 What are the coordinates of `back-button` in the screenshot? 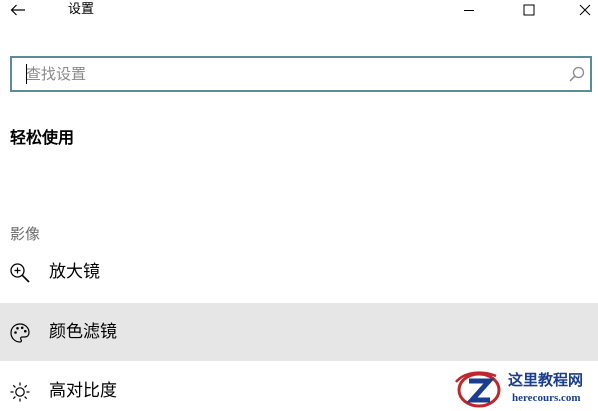 It's located at (18, 10).